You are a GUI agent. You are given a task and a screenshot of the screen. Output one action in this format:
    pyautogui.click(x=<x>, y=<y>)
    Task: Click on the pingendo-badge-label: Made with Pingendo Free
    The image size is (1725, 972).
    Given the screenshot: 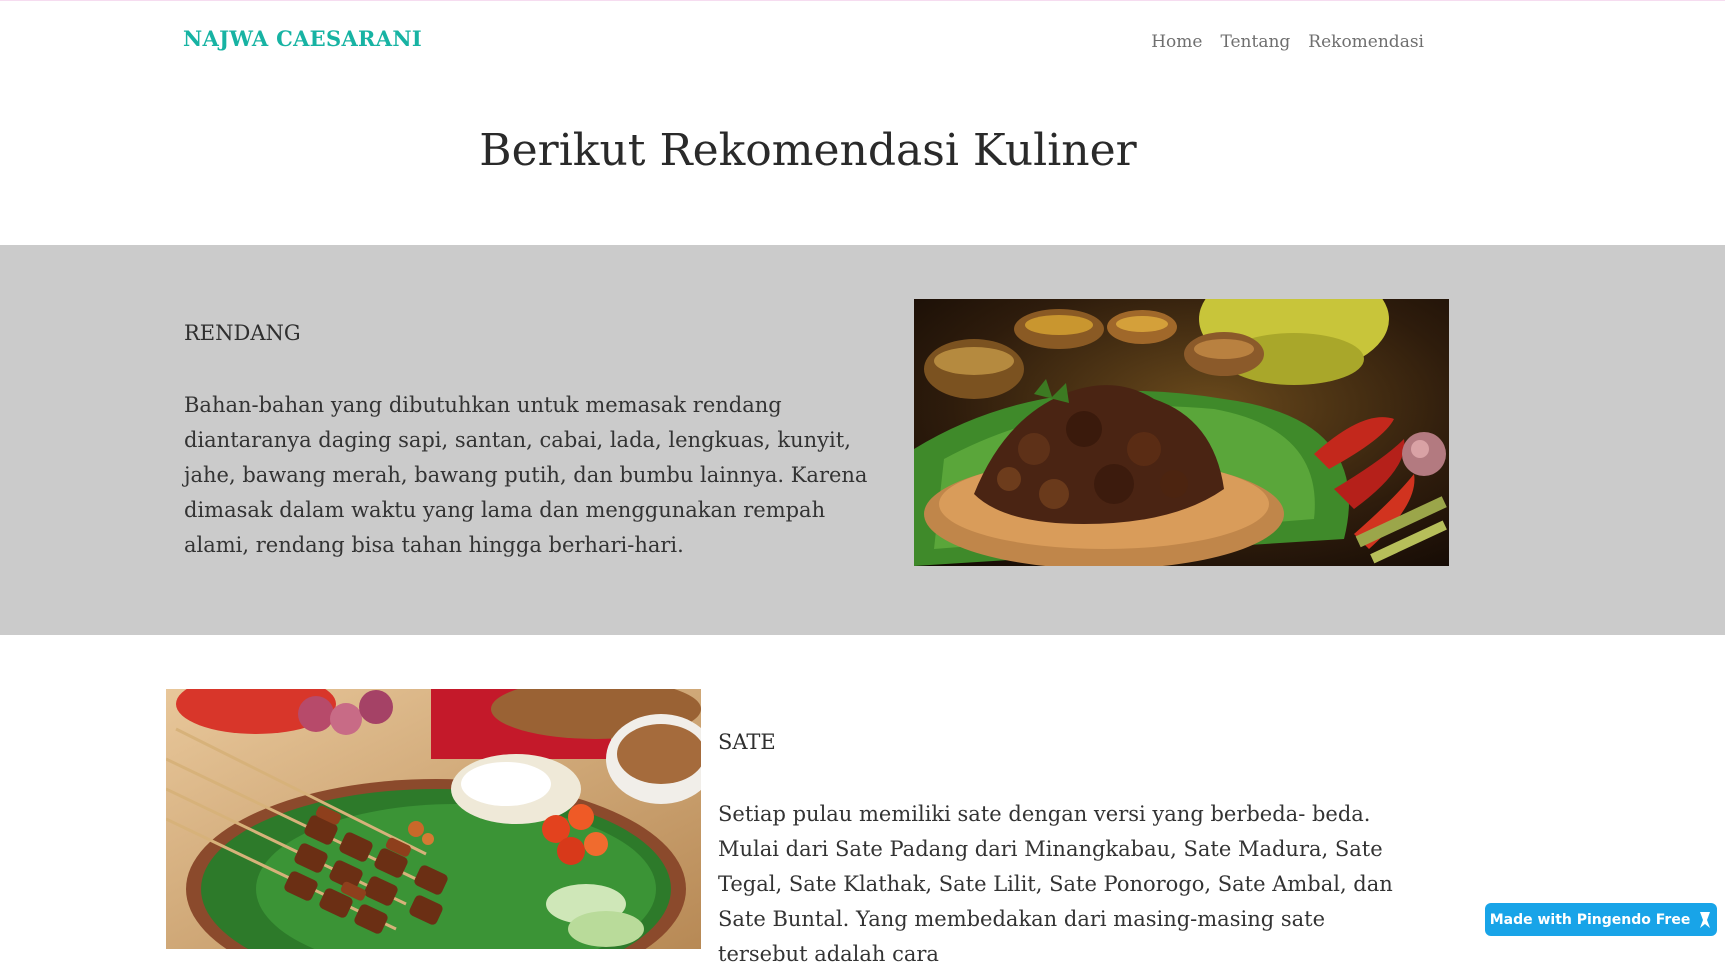 What is the action you would take?
    pyautogui.click(x=1590, y=919)
    